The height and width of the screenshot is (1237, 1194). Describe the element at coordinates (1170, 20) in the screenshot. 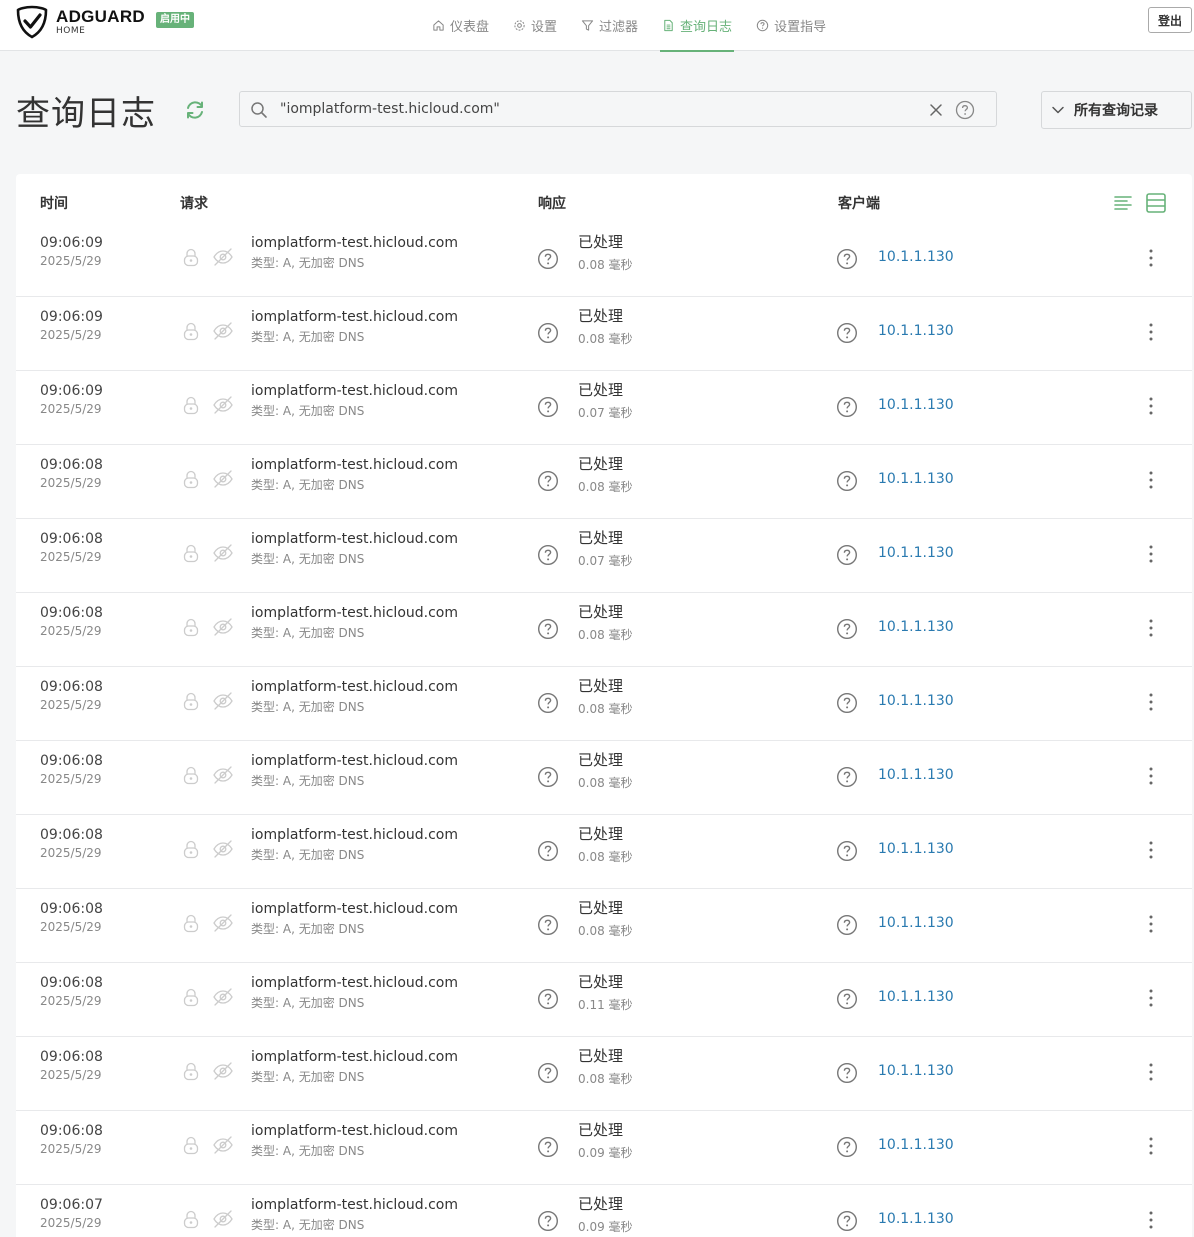

I see `logout-button: 登出` at that location.